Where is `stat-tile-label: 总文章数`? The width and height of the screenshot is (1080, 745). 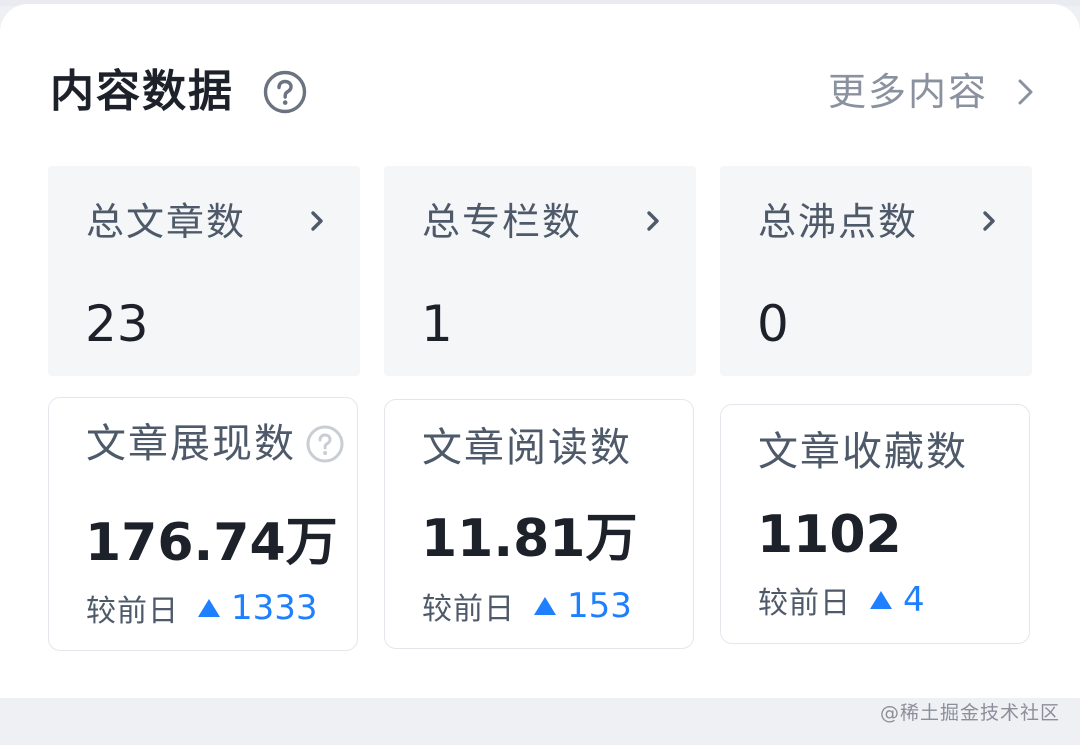
stat-tile-label: 总文章数 is located at coordinates (166, 222).